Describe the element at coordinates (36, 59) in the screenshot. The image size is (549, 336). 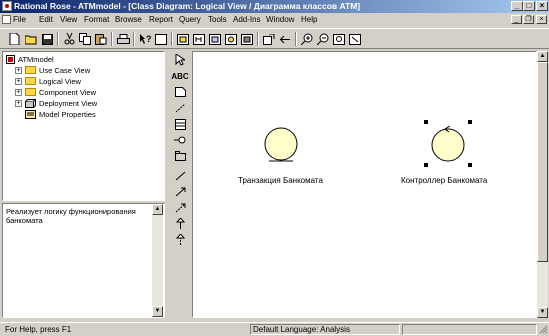
I see `tree-root-label: ATMmodel` at that location.